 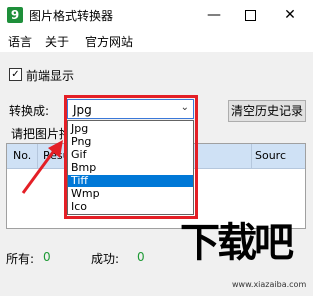 I want to click on status-all-count: 0, so click(x=47, y=257).